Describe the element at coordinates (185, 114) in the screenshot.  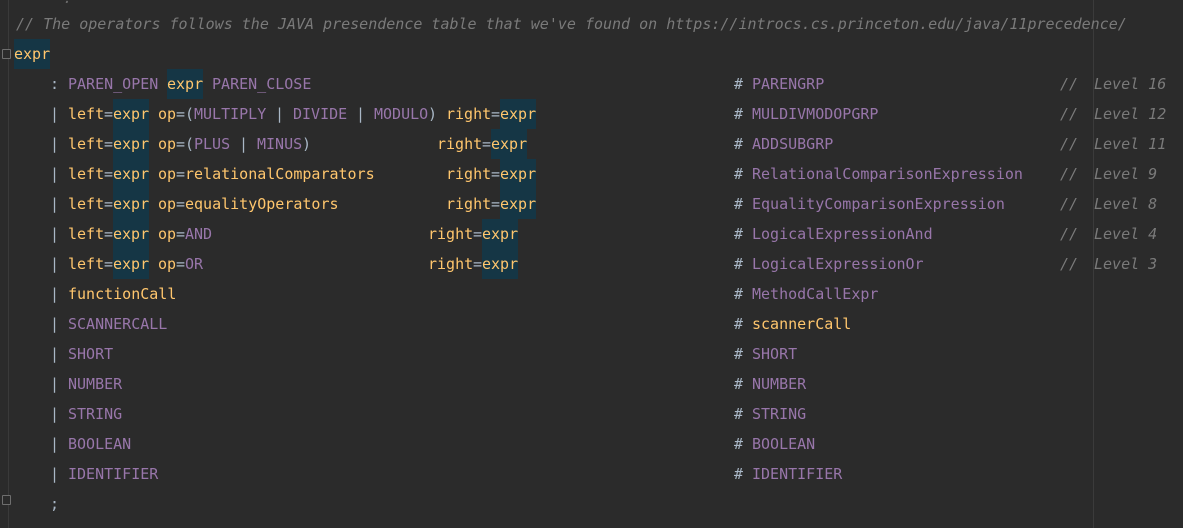
I see `punctuation: =(` at that location.